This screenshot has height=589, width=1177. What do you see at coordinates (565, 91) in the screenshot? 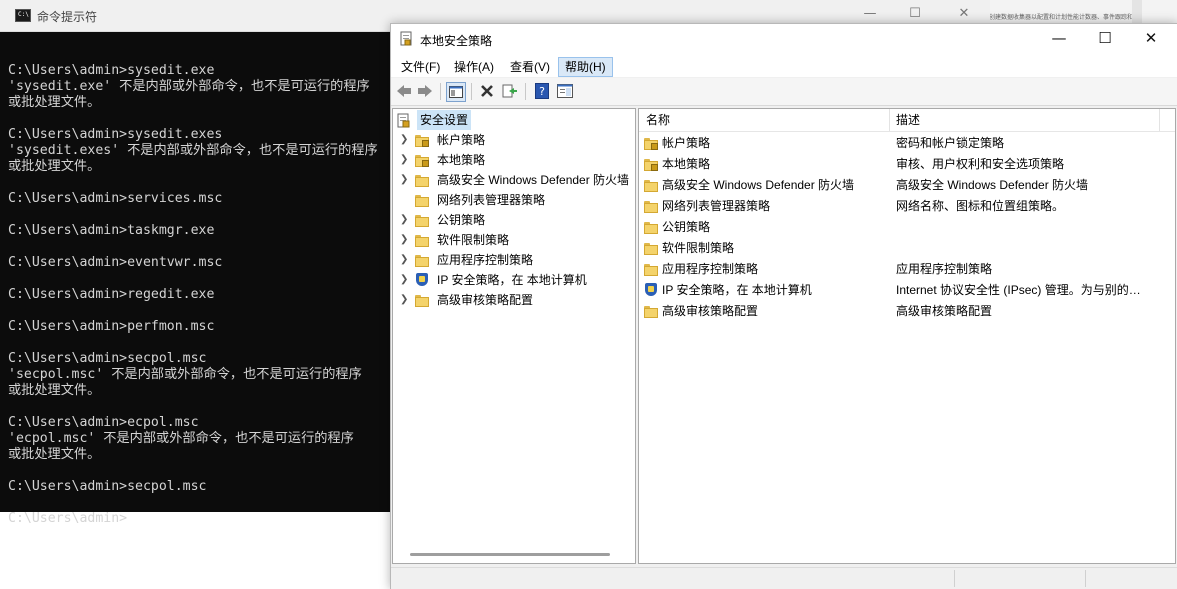
I see `properties-pane-icon` at bounding box center [565, 91].